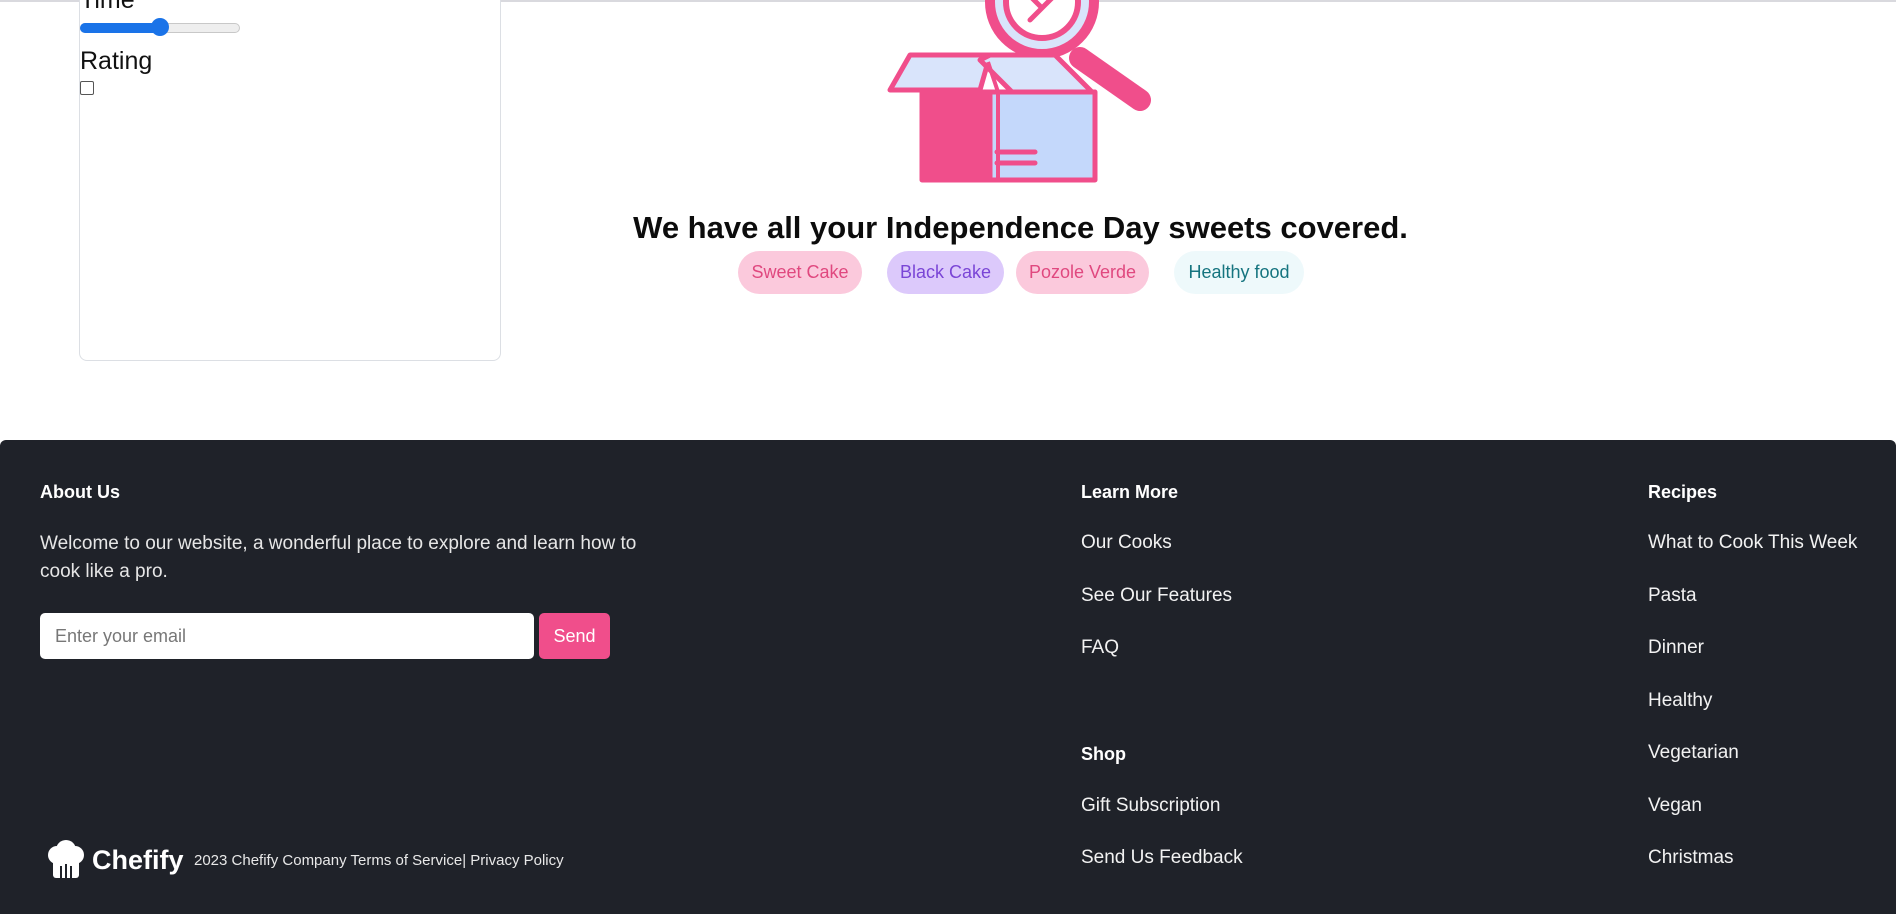  What do you see at coordinates (120, 28) in the screenshot?
I see `time-slider-fill` at bounding box center [120, 28].